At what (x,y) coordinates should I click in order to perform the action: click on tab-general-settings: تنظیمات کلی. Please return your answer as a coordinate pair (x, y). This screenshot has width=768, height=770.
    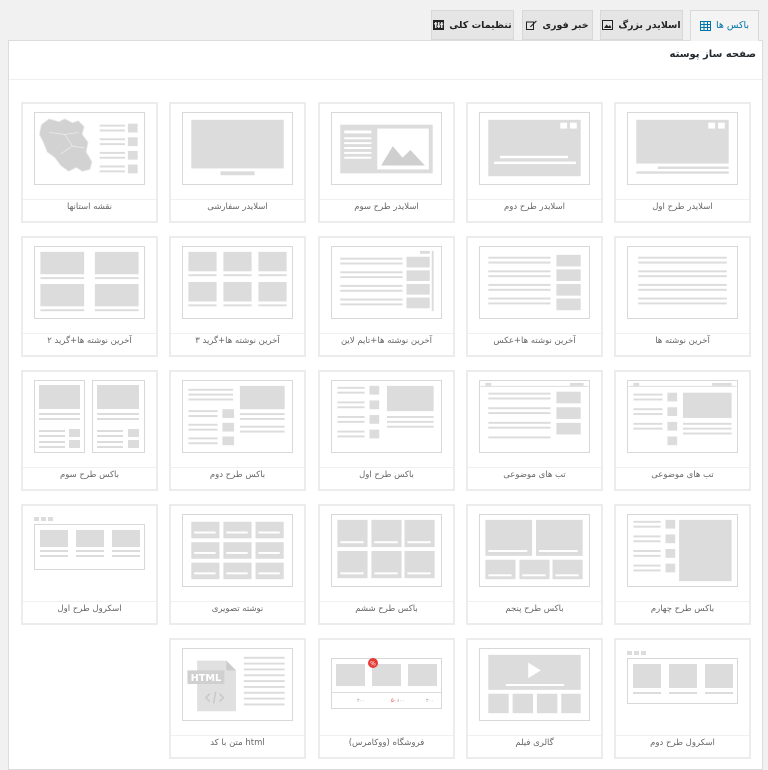
    Looking at the image, I should click on (472, 25).